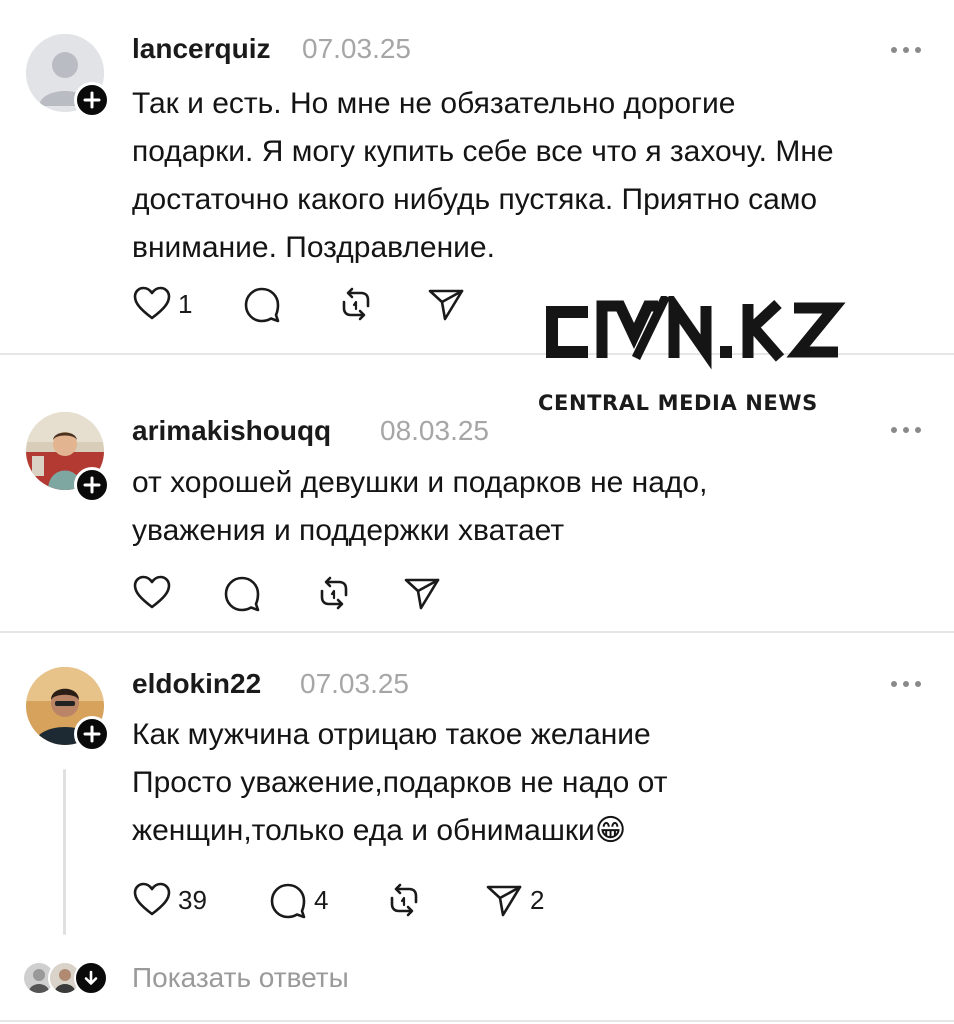 Image resolution: width=954 pixels, height=1024 pixels. I want to click on expand-replies-button, so click(91, 978).